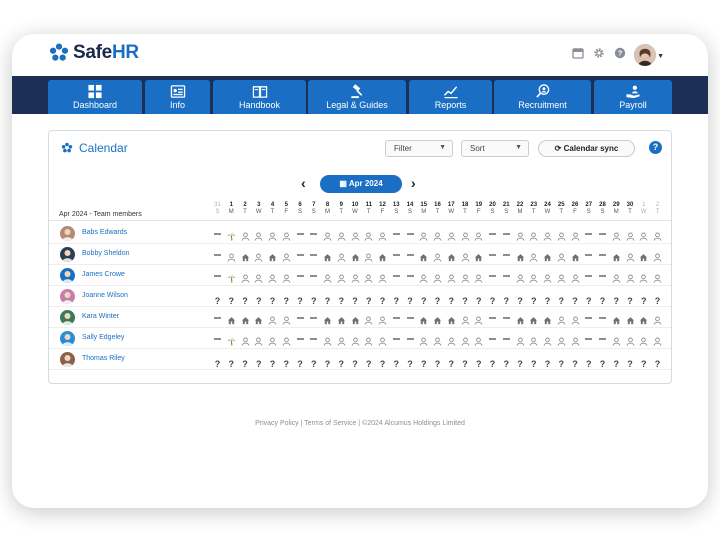  Describe the element at coordinates (450, 97) in the screenshot. I see `nav-reports: Reports` at that location.